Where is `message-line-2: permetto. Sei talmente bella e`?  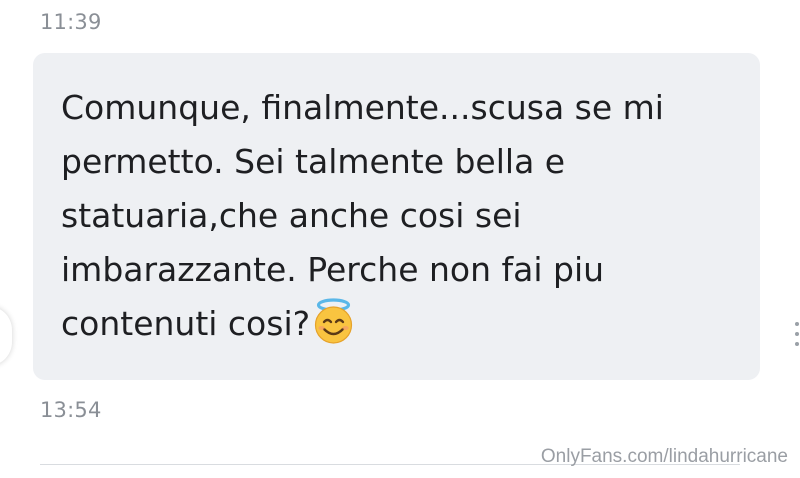
message-line-2: permetto. Sei talmente bella e is located at coordinates (313, 161).